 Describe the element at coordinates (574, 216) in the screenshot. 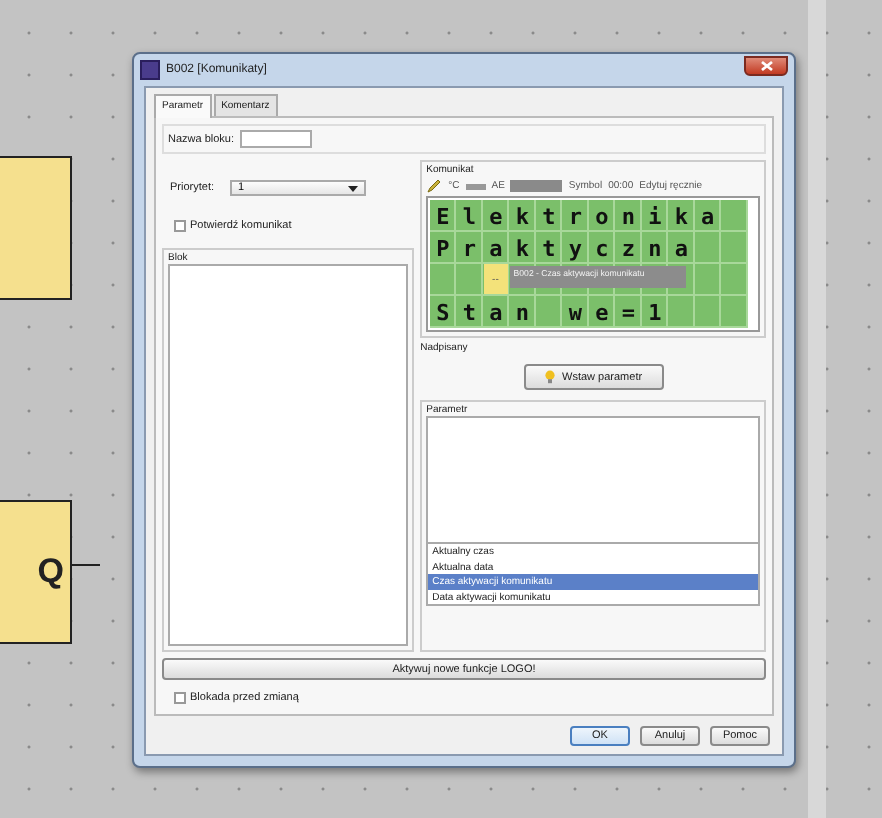

I see `lcd-text-line: E l e k t r o n i k a` at that location.